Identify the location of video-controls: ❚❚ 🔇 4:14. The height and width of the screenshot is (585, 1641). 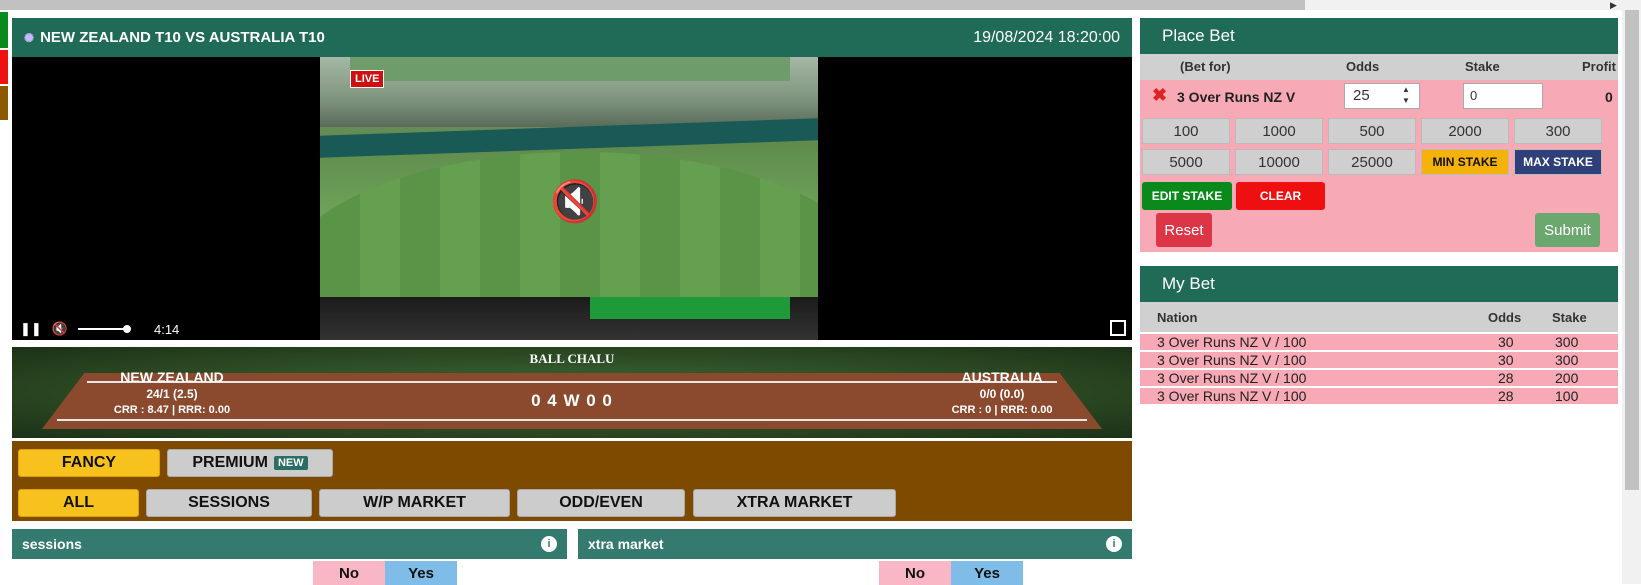
(572, 329).